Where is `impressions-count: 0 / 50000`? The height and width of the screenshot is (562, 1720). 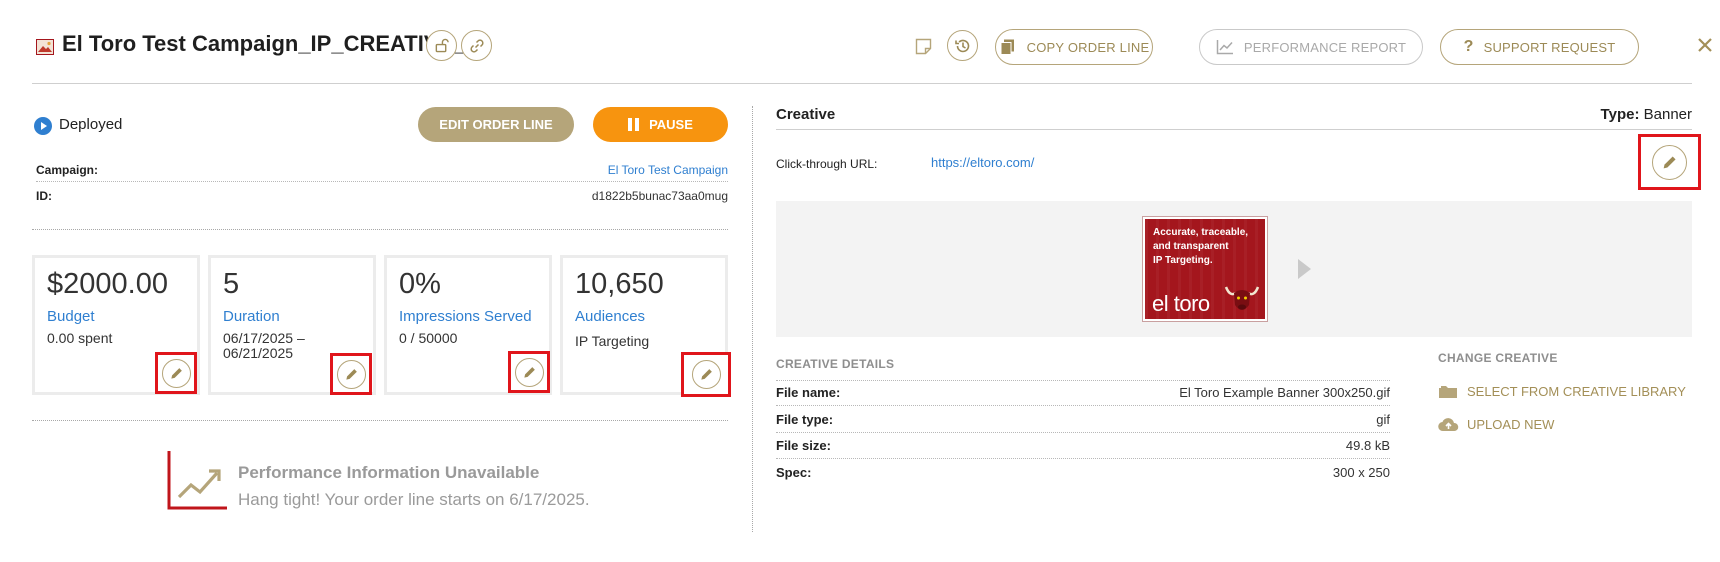 impressions-count: 0 / 50000 is located at coordinates (428, 338).